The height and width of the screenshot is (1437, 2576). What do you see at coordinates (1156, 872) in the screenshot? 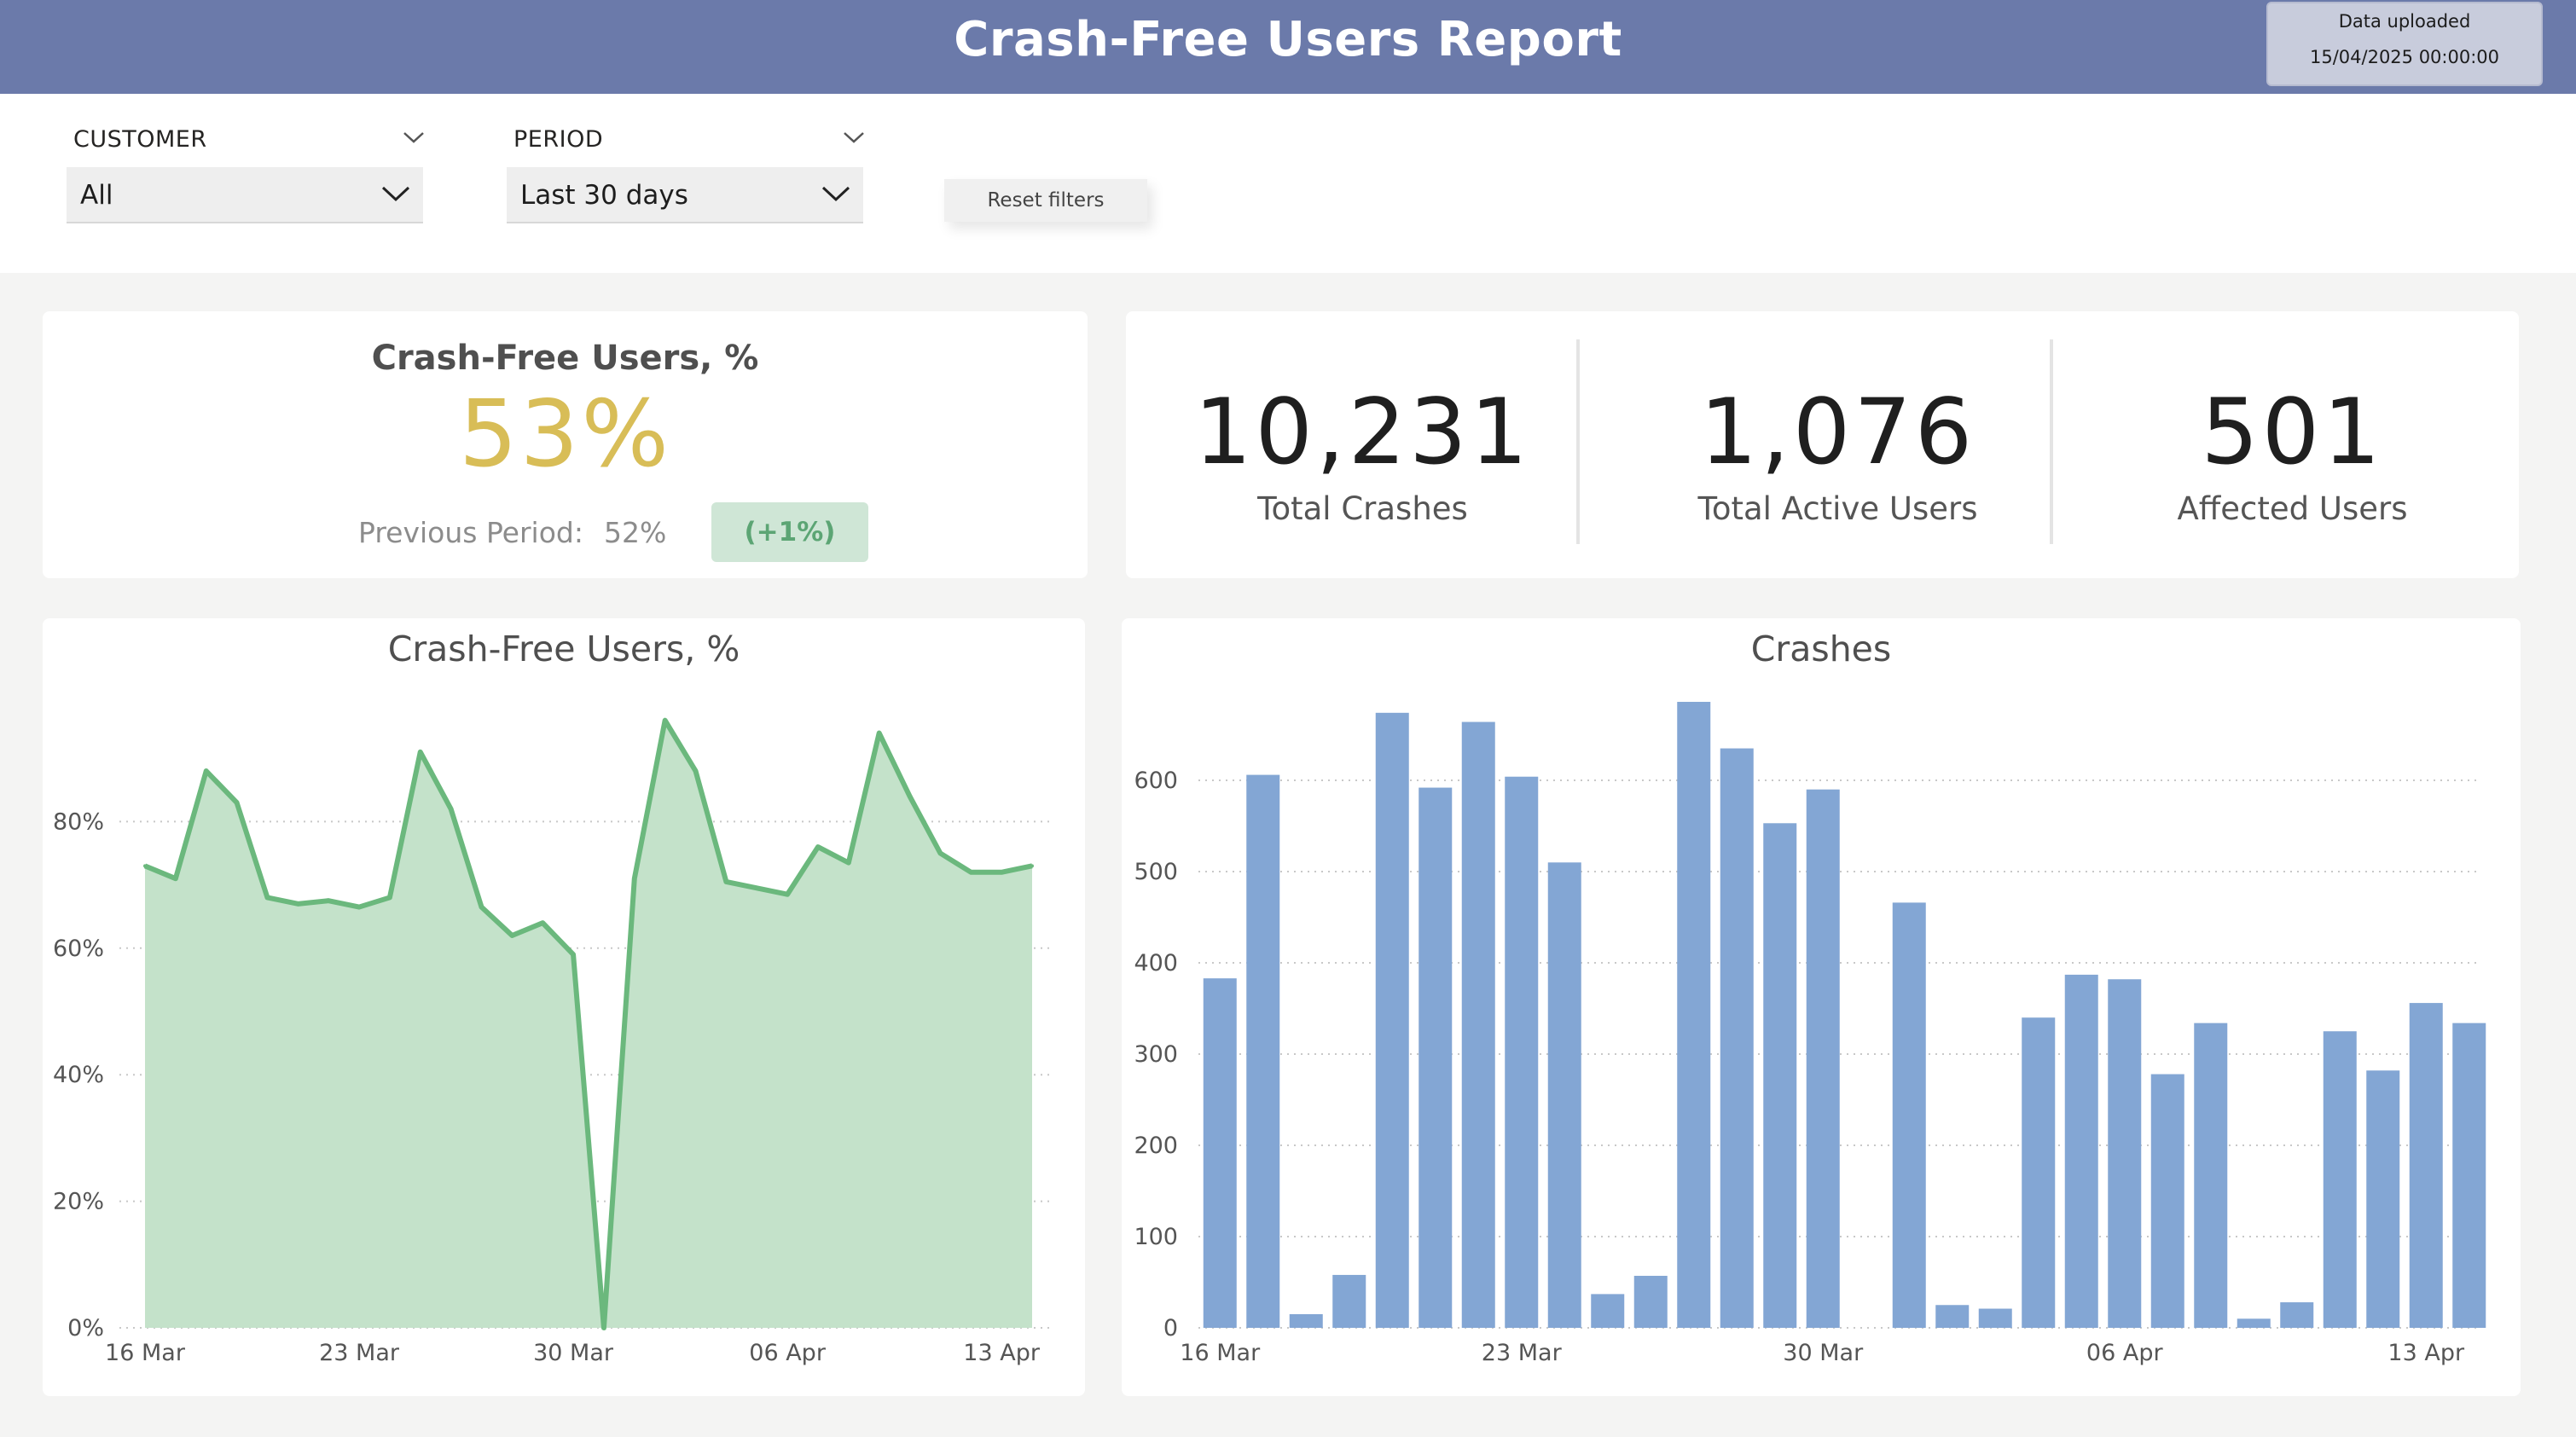
I see `y-tick-label: 500` at bounding box center [1156, 872].